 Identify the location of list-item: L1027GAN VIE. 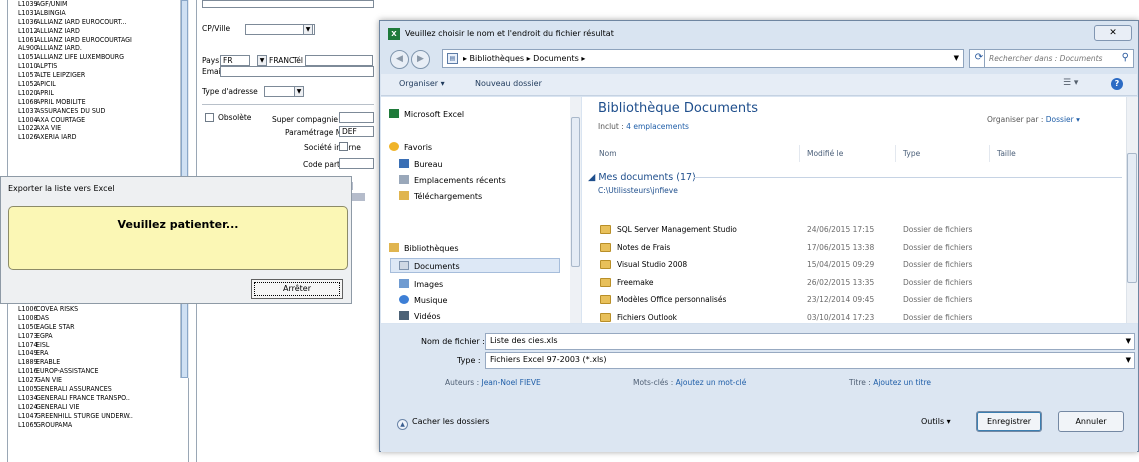
(94, 380).